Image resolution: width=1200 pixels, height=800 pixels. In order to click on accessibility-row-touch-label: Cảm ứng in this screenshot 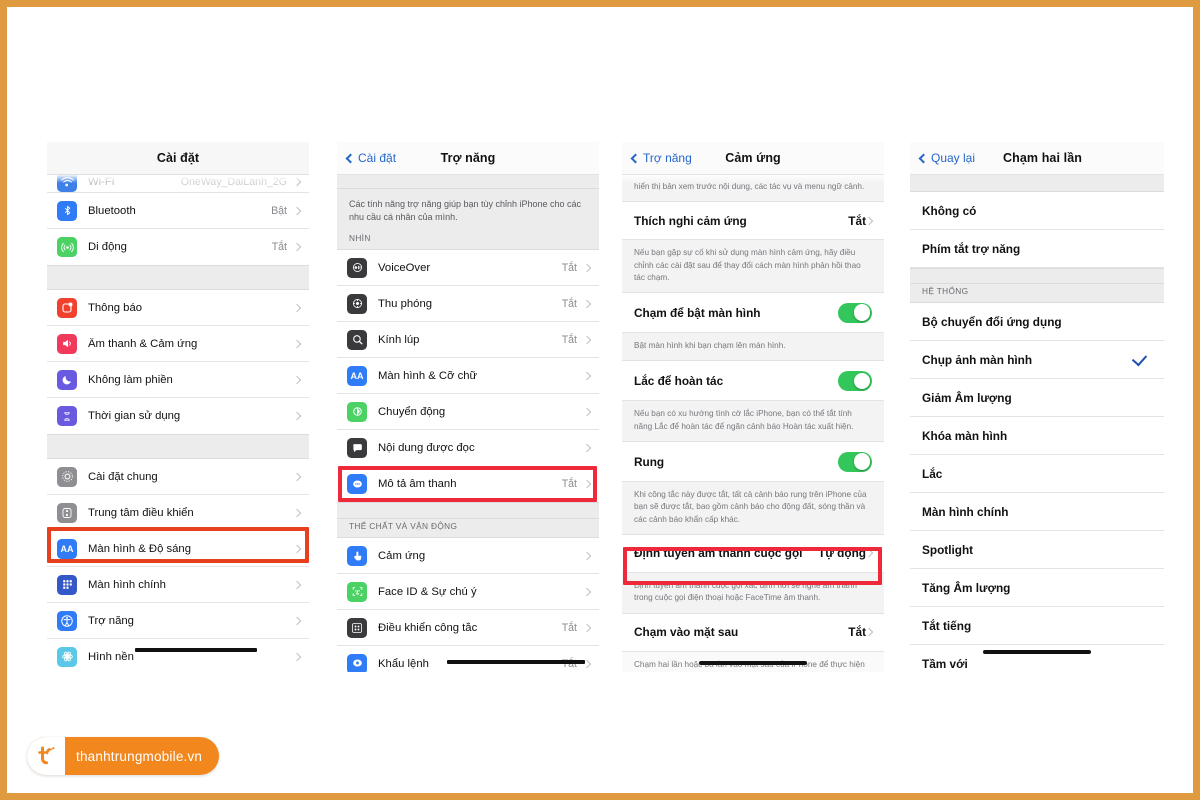, I will do `click(402, 555)`.